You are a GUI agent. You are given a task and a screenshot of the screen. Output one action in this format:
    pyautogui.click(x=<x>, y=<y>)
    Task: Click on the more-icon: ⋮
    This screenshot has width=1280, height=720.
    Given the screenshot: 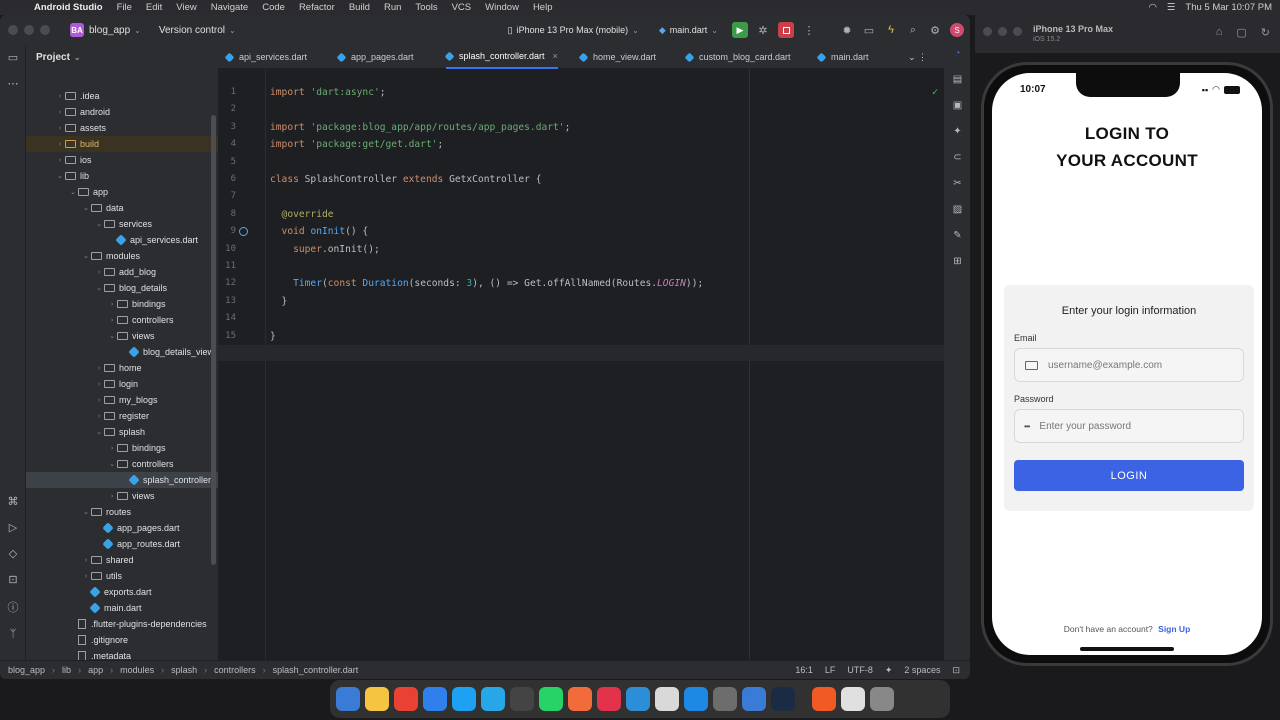 What is the action you would take?
    pyautogui.click(x=809, y=30)
    